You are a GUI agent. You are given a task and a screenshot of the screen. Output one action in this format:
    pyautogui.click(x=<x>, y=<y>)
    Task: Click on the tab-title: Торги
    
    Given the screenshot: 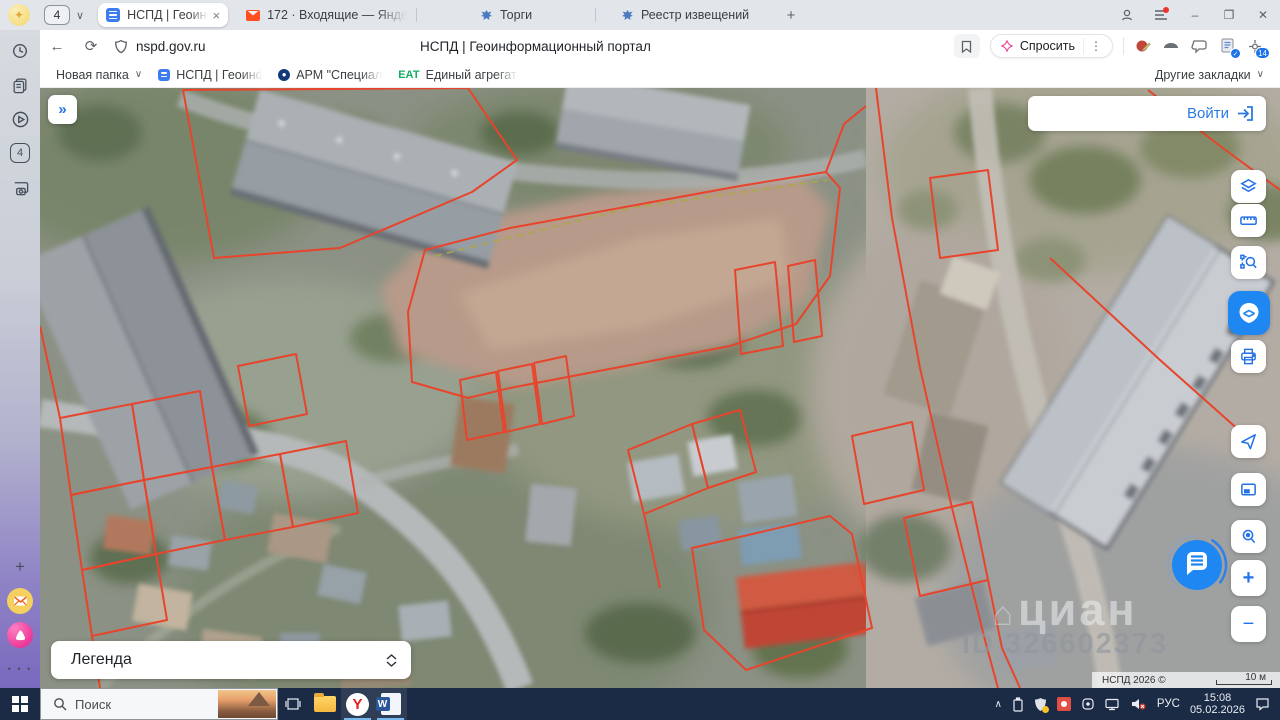 What is the action you would take?
    pyautogui.click(x=516, y=15)
    